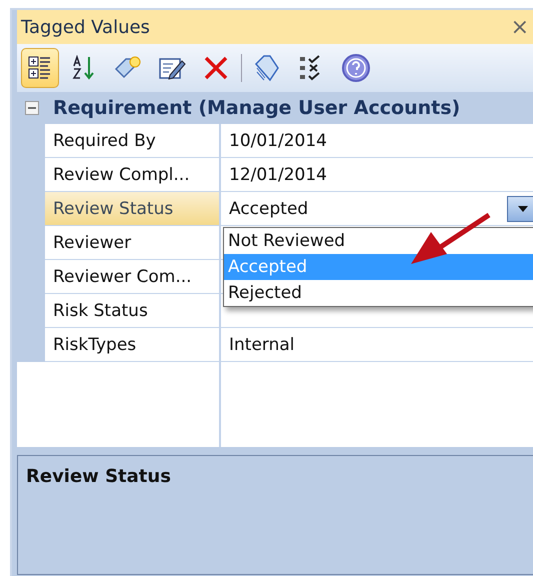 The image size is (533, 576). I want to click on tags-icon, so click(267, 68).